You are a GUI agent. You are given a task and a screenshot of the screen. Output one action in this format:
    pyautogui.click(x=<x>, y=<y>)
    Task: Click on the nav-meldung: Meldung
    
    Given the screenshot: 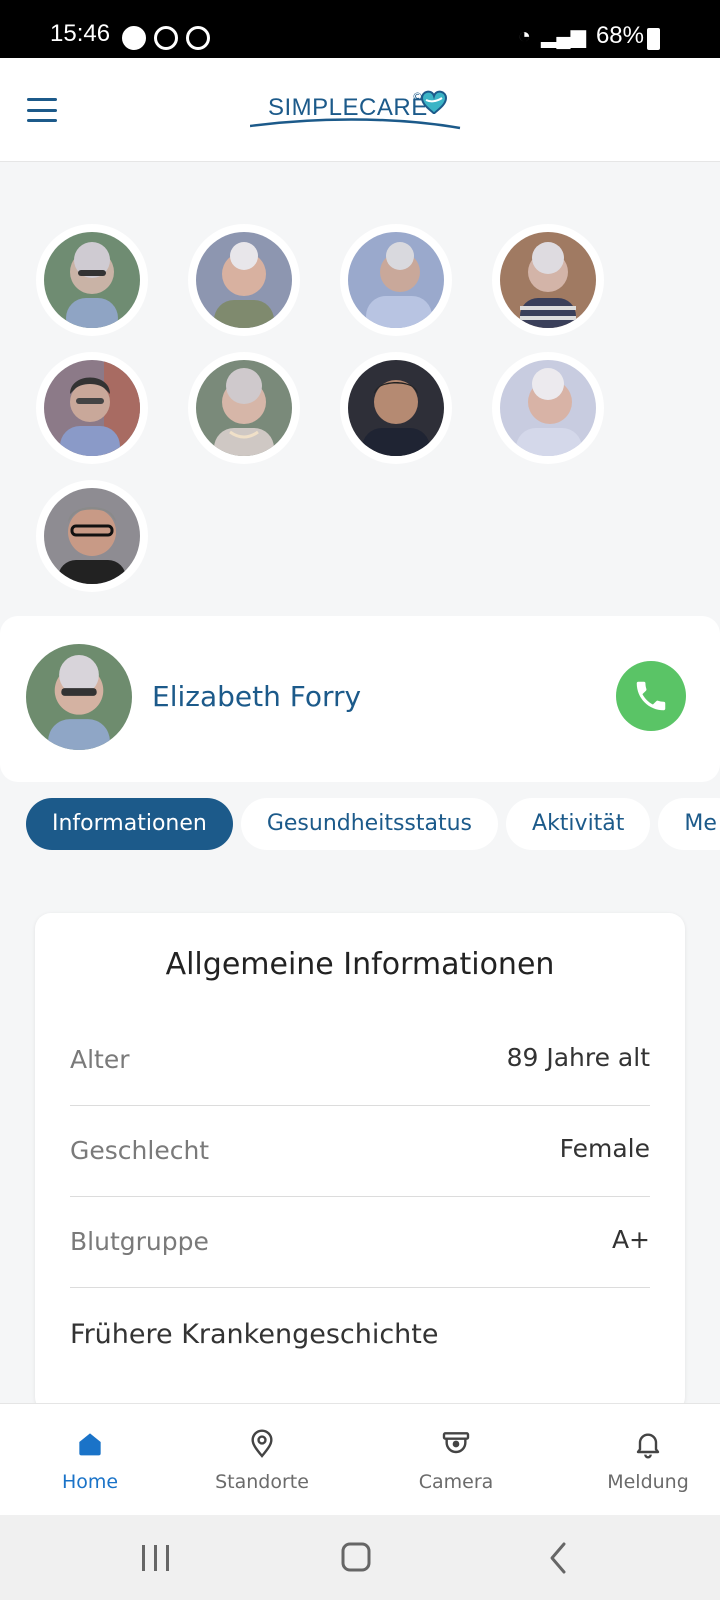 What is the action you would take?
    pyautogui.click(x=639, y=1460)
    